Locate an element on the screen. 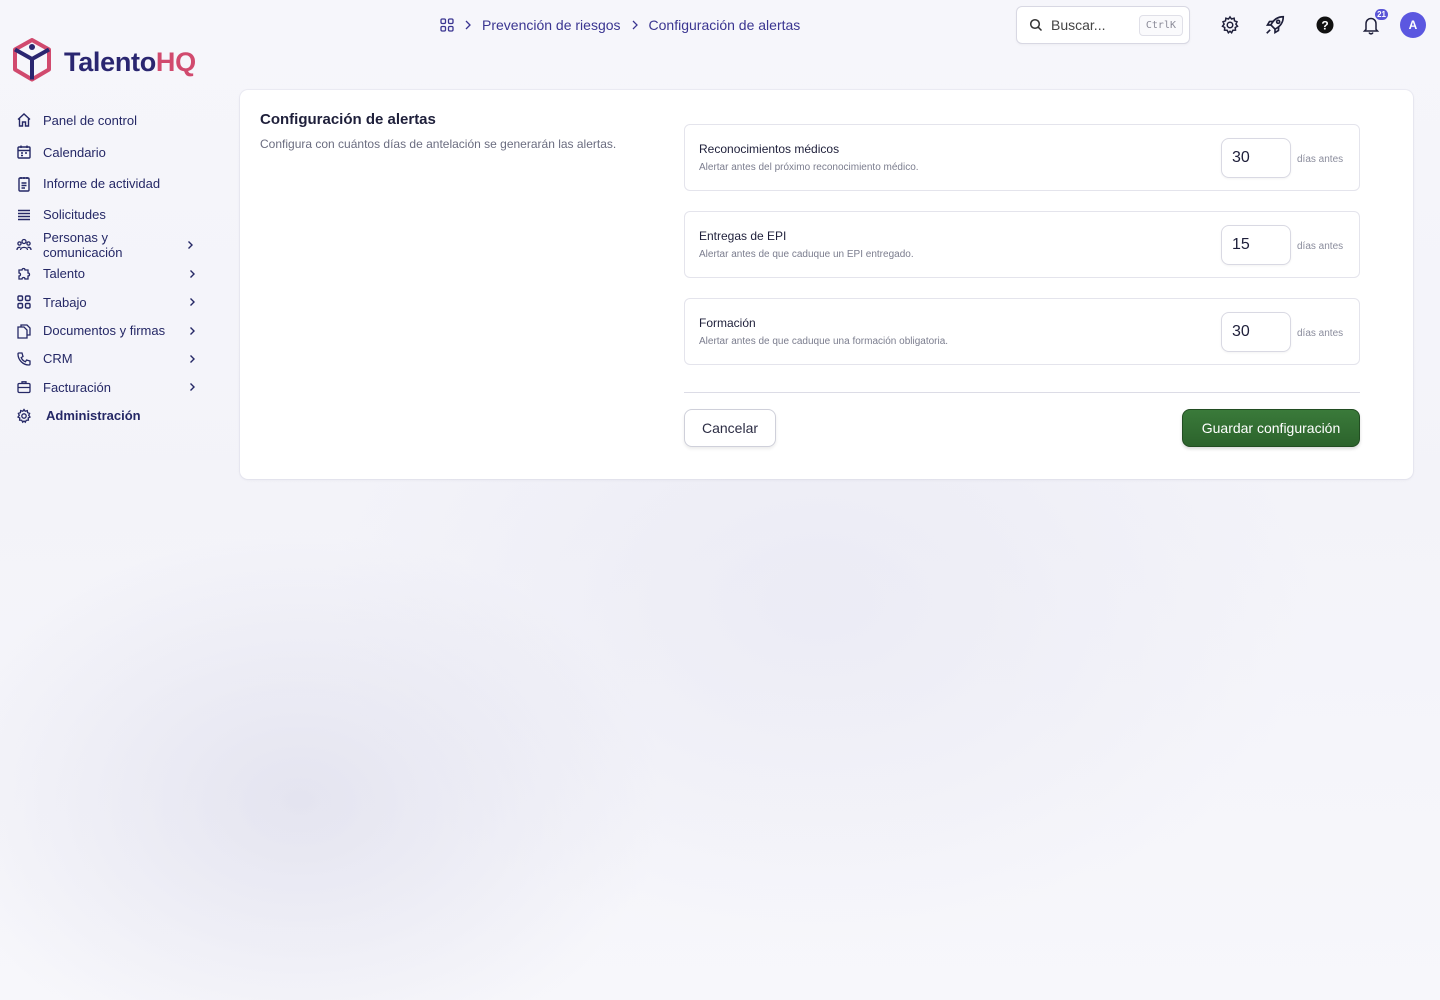 This screenshot has width=1440, height=1000. sidebar-item-label: Documentos y firmas is located at coordinates (104, 331).